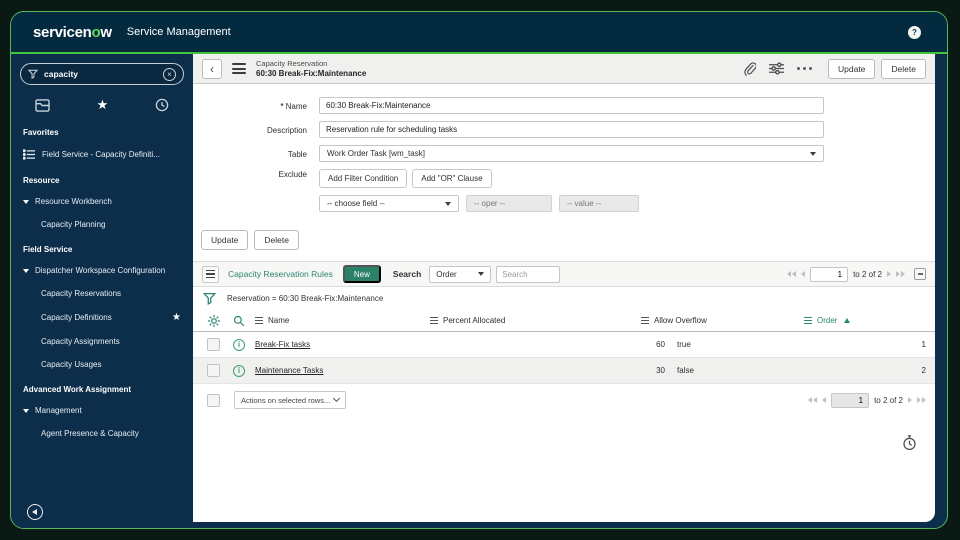 This screenshot has width=960, height=540. I want to click on app-header: servicenow Service Management ?, so click(479, 32).